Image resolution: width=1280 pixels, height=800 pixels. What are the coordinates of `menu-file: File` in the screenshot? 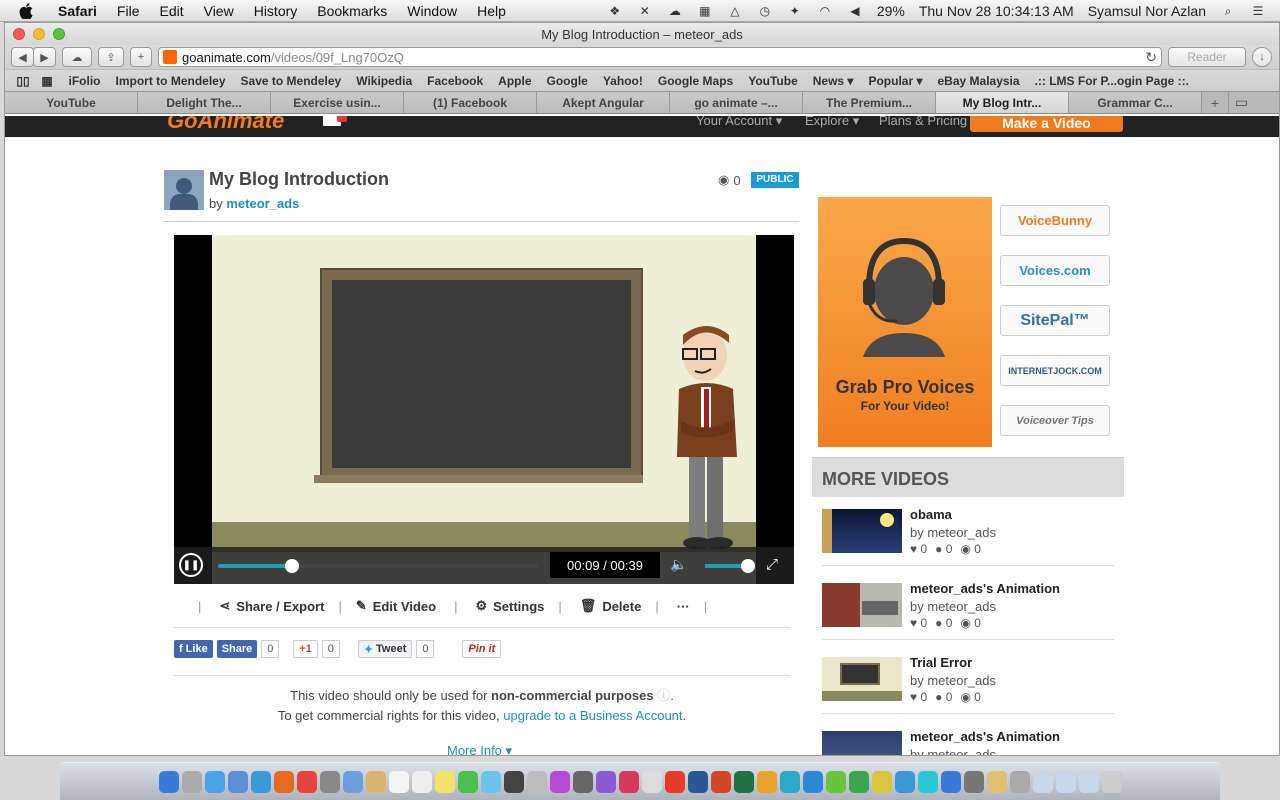 It's located at (128, 11).